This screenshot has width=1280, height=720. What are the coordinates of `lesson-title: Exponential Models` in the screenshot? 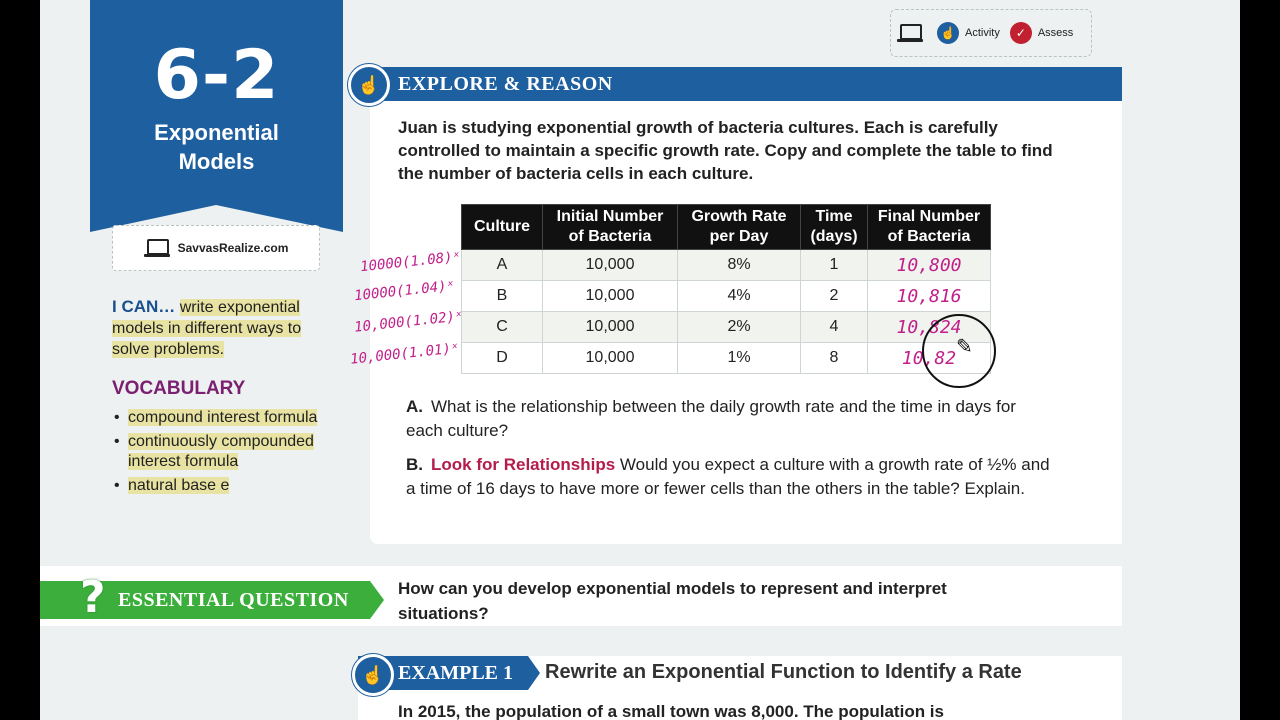 It's located at (216, 147).